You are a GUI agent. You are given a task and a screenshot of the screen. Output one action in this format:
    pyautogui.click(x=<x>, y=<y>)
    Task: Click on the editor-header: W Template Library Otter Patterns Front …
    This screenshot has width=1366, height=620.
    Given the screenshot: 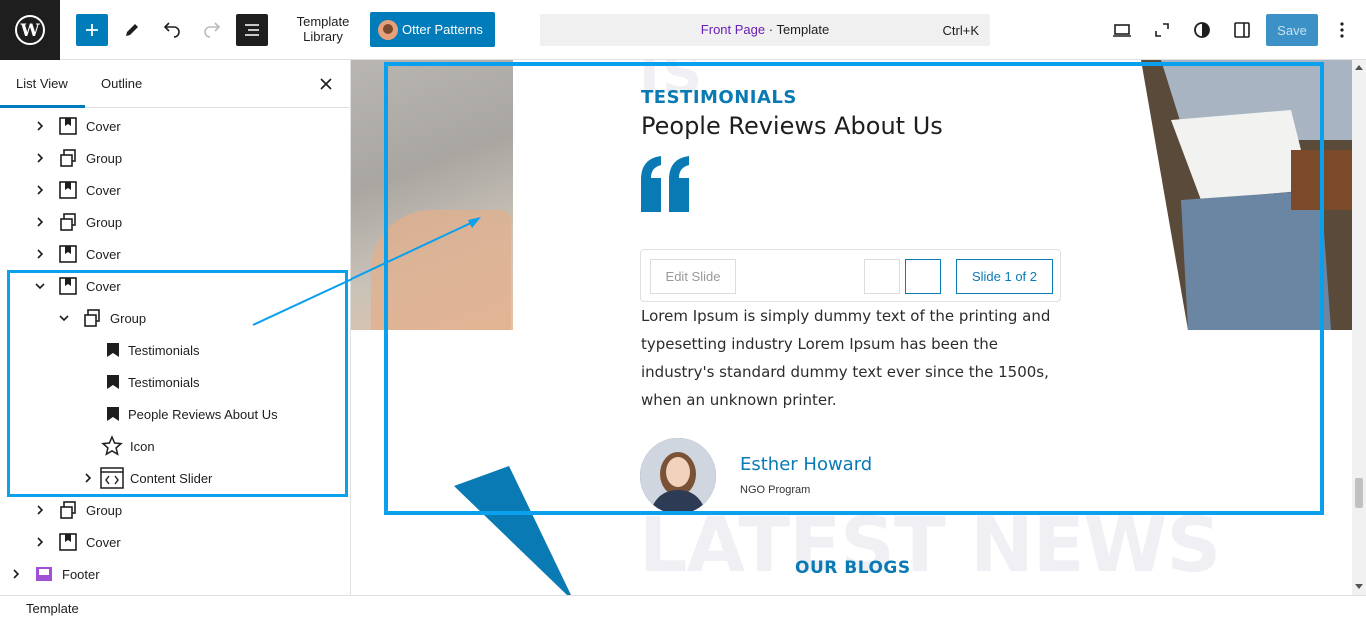 What is the action you would take?
    pyautogui.click(x=683, y=30)
    